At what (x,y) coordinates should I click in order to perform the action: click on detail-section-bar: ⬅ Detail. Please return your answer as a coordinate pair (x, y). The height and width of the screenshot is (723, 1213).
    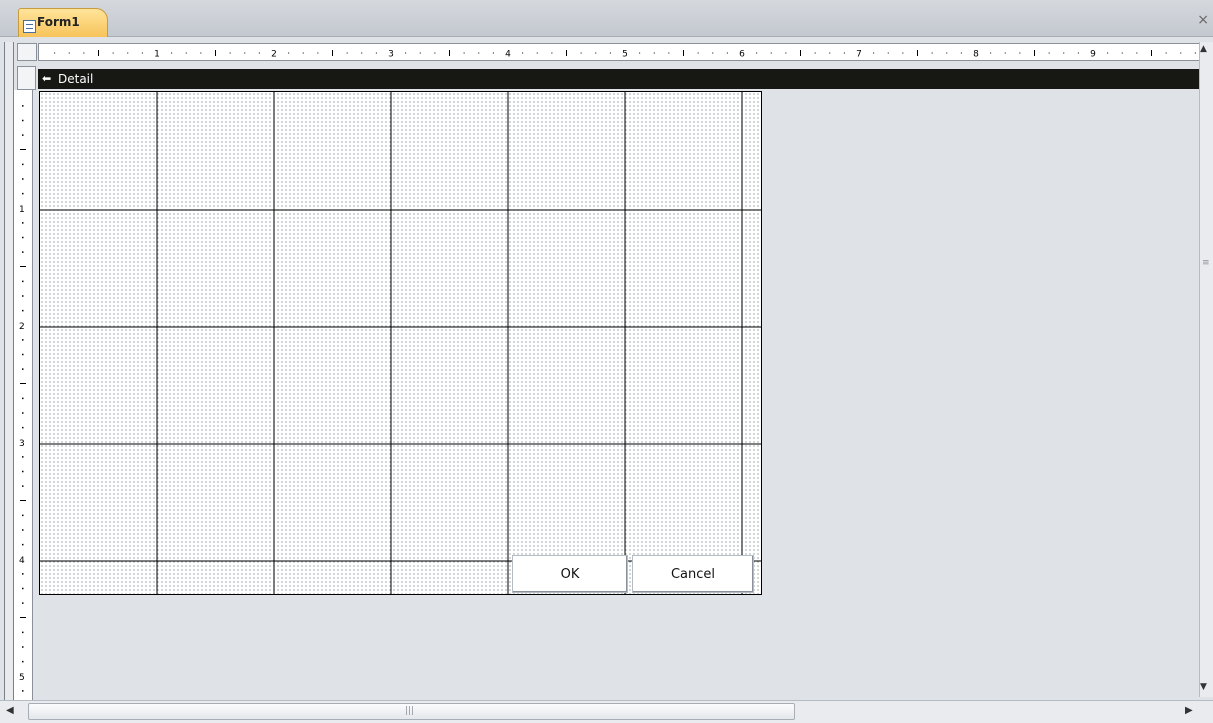
    Looking at the image, I should click on (619, 79).